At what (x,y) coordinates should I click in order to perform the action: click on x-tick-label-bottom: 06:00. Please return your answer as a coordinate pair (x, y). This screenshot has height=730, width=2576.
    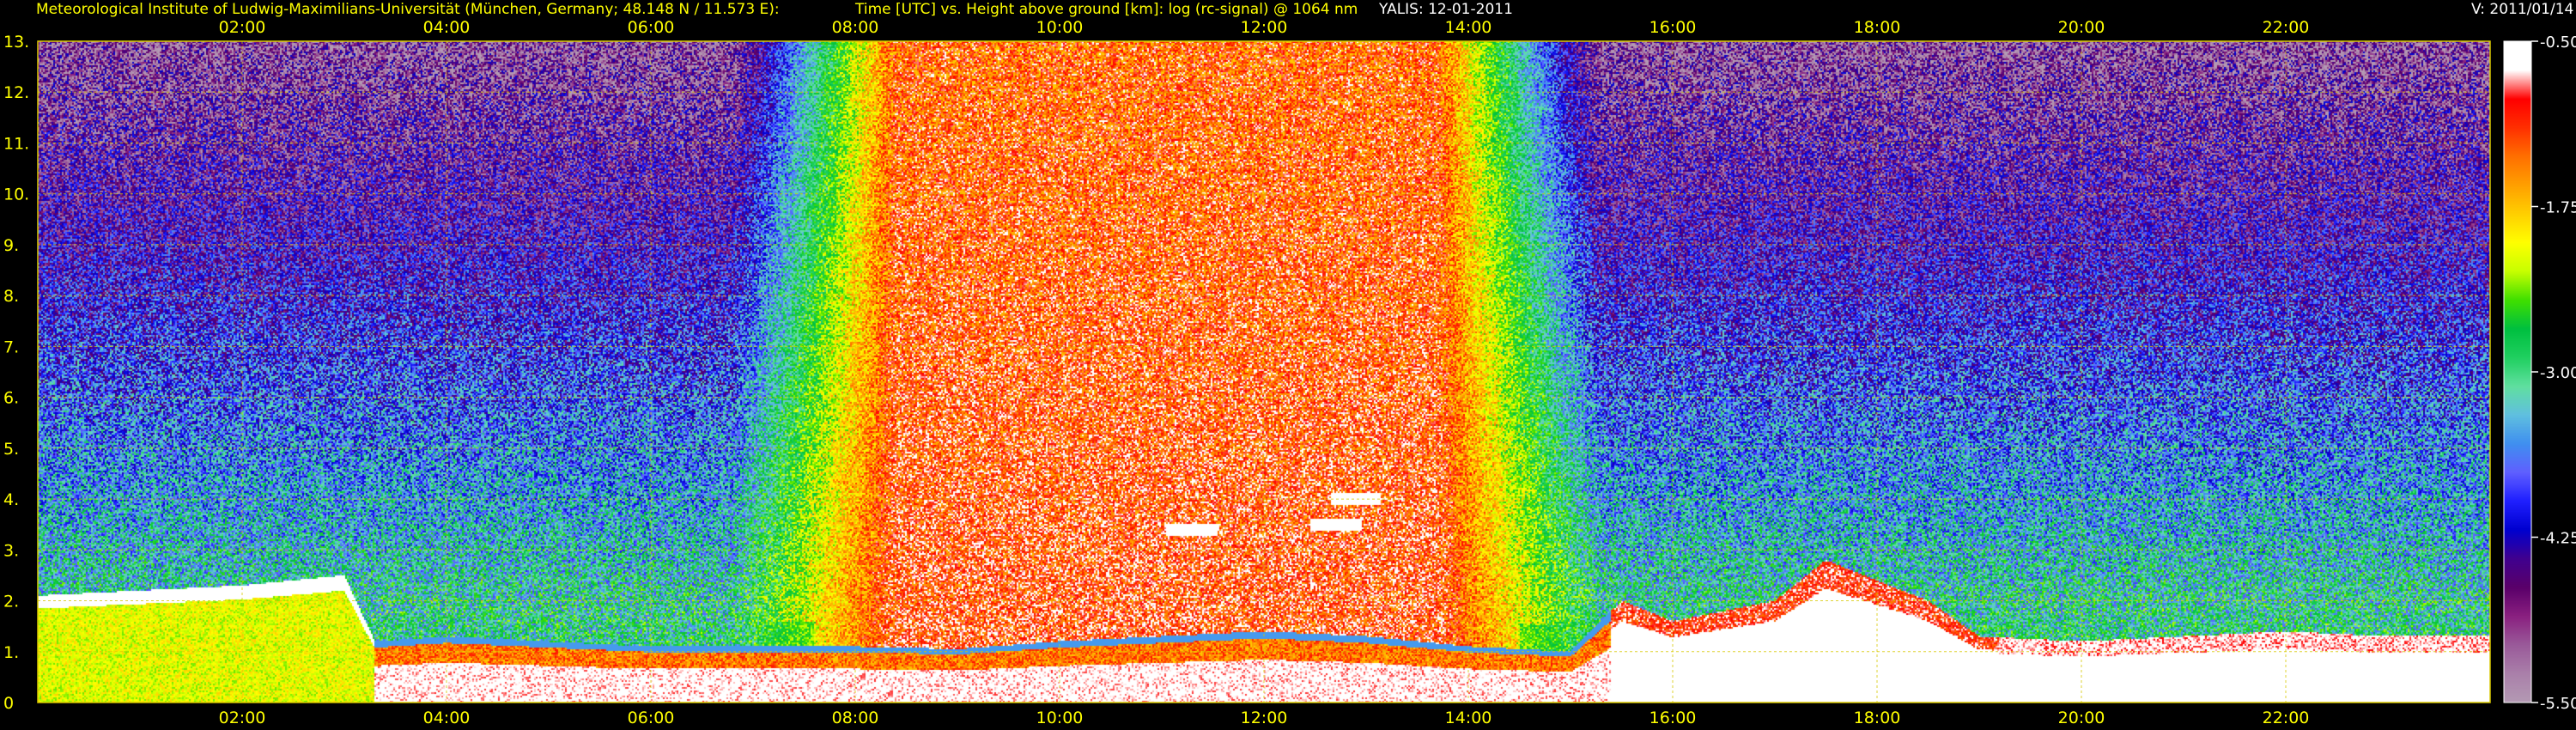
    Looking at the image, I should click on (651, 718).